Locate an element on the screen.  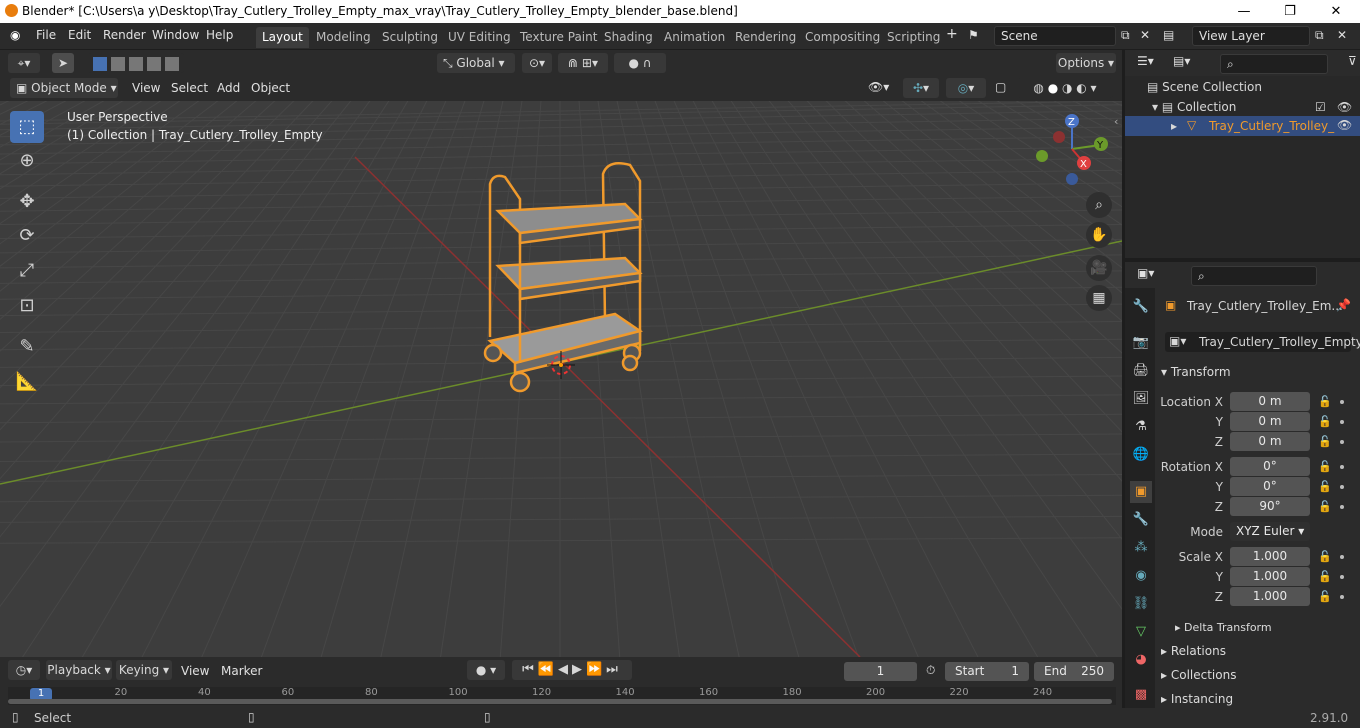
timeline-ruler: 1 20 40 60 80 100 120 140 160 180 200 220 240 is located at coordinates (562, 696).